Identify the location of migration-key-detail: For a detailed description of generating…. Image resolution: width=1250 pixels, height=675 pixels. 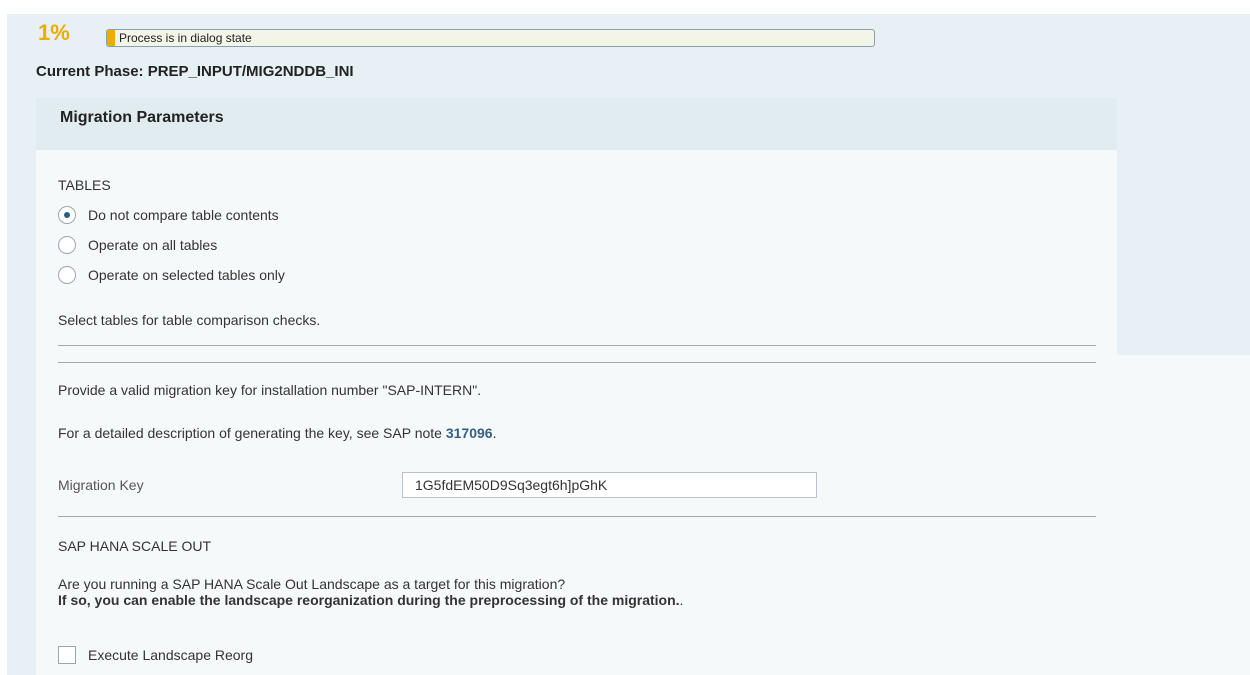
(277, 433).